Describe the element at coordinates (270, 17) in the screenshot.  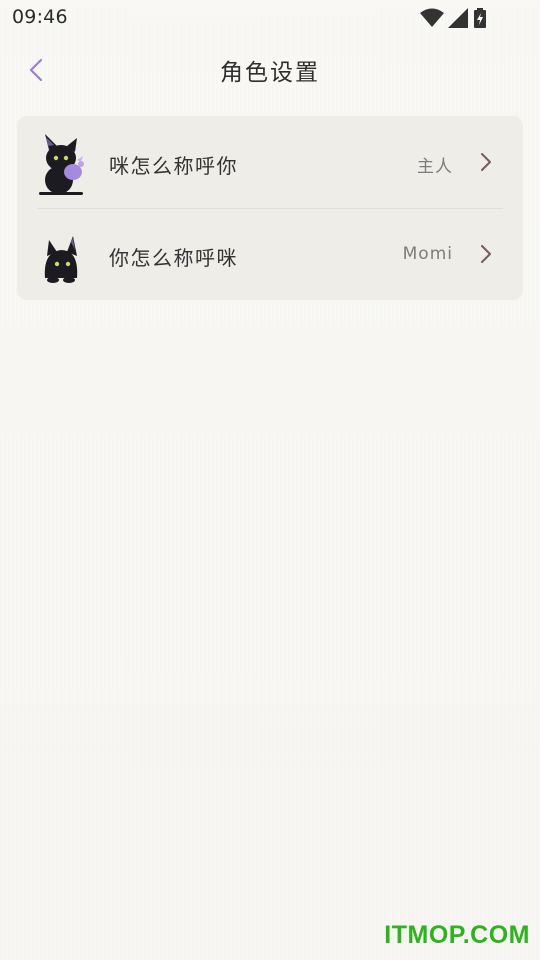
I see `status-bar: 09:46` at that location.